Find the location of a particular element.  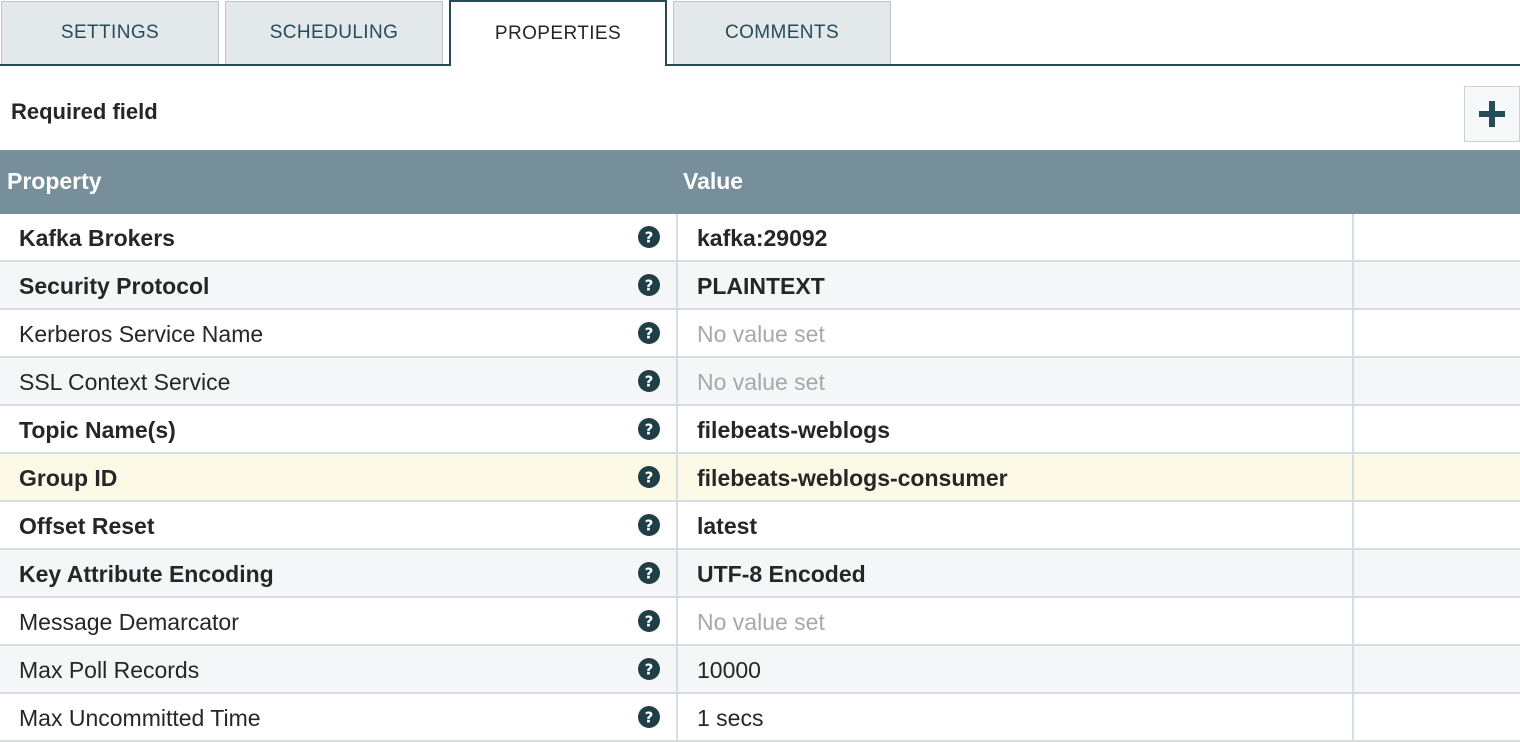

table-row: Key Attribute Encoding? UTF-8 Encoded is located at coordinates (760, 574).